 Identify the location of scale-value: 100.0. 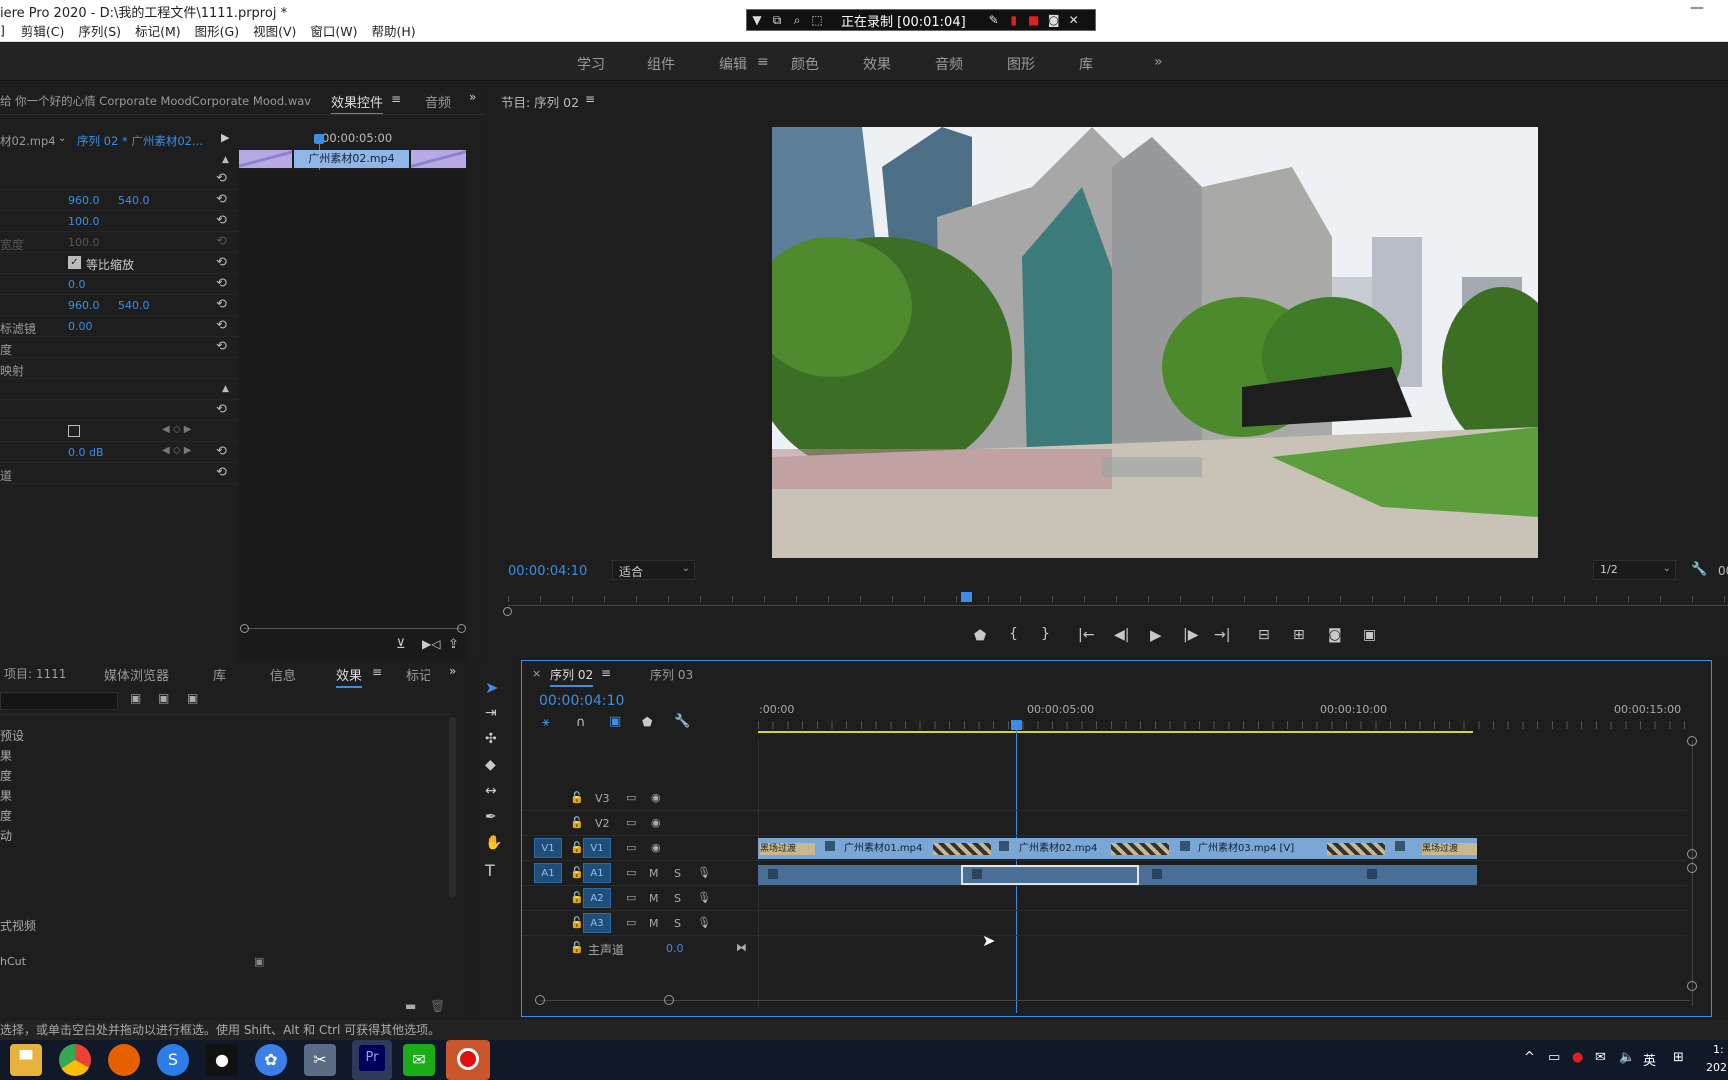
(84, 221).